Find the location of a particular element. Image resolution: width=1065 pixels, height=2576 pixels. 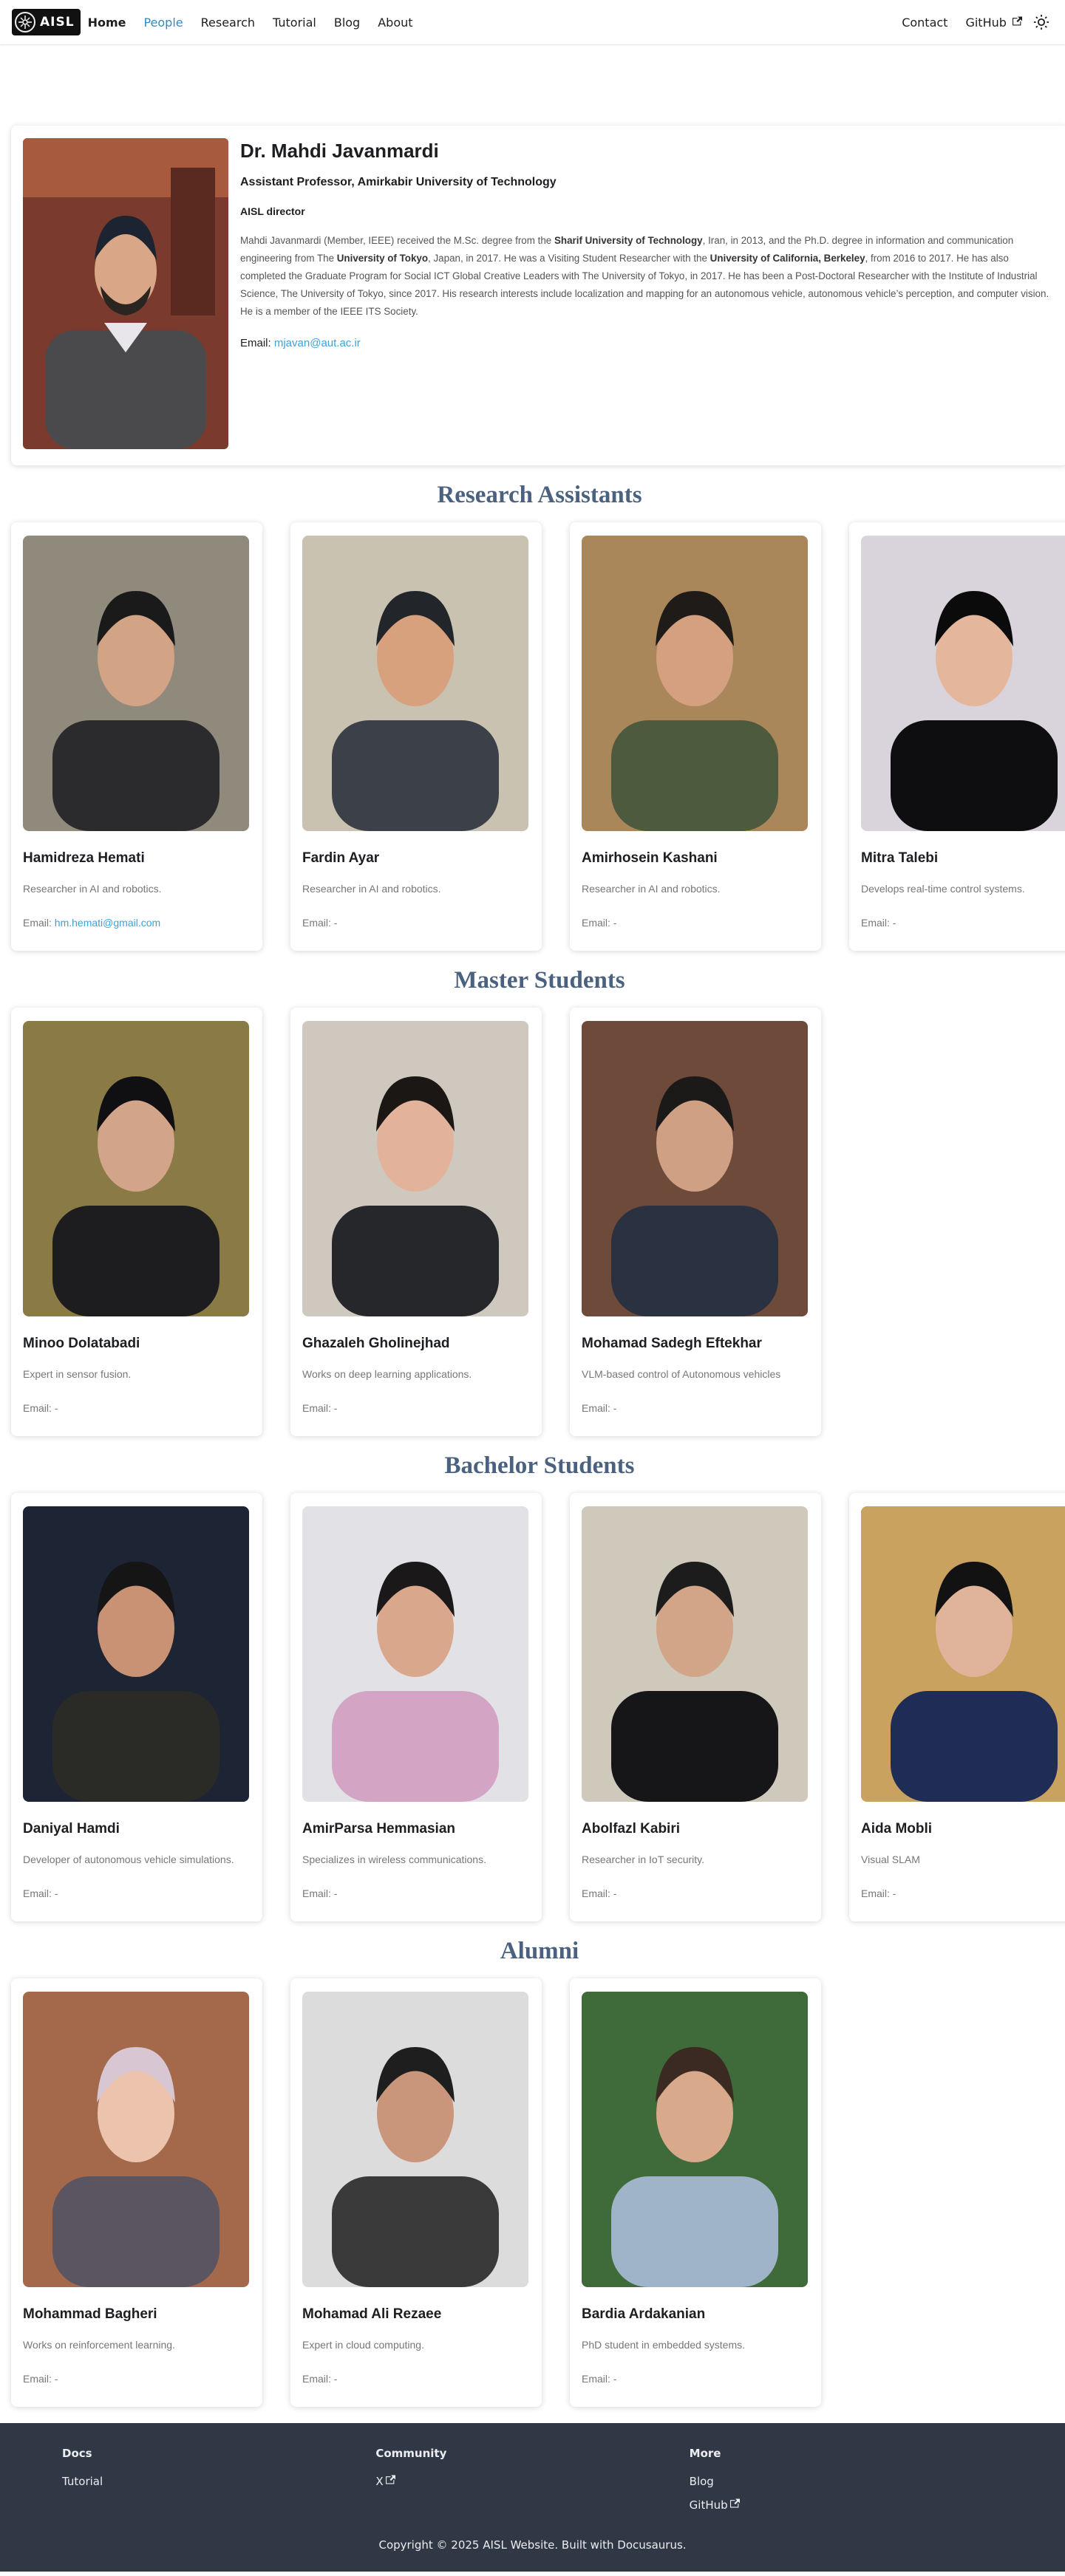

logo-circuit-icon is located at coordinates (25, 22).